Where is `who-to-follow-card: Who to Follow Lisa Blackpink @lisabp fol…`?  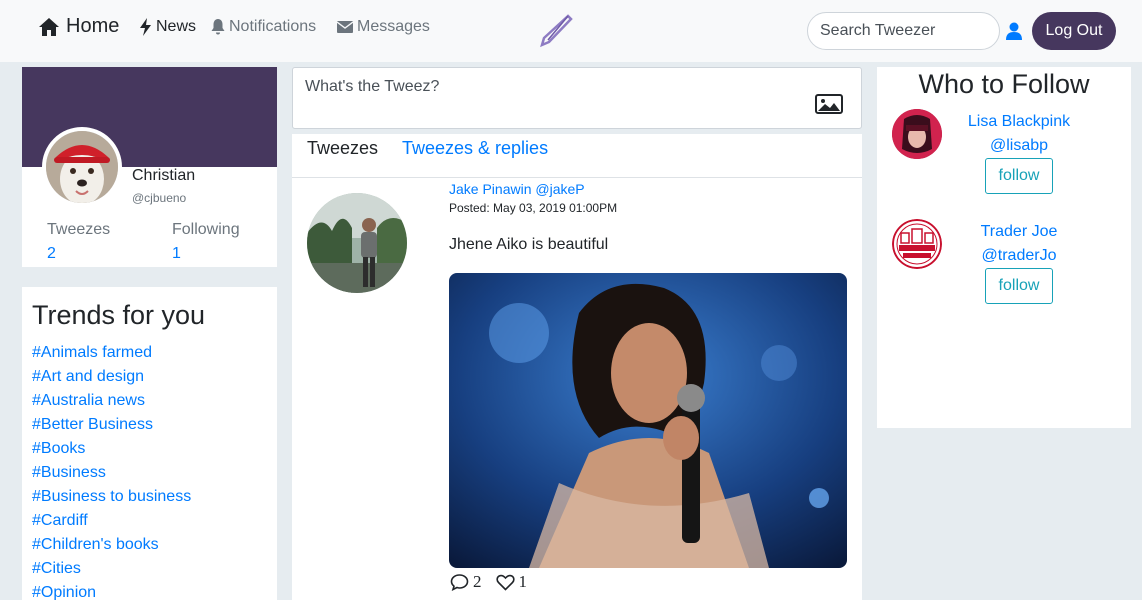 who-to-follow-card: Who to Follow Lisa Blackpink @lisabp fol… is located at coordinates (1004, 247).